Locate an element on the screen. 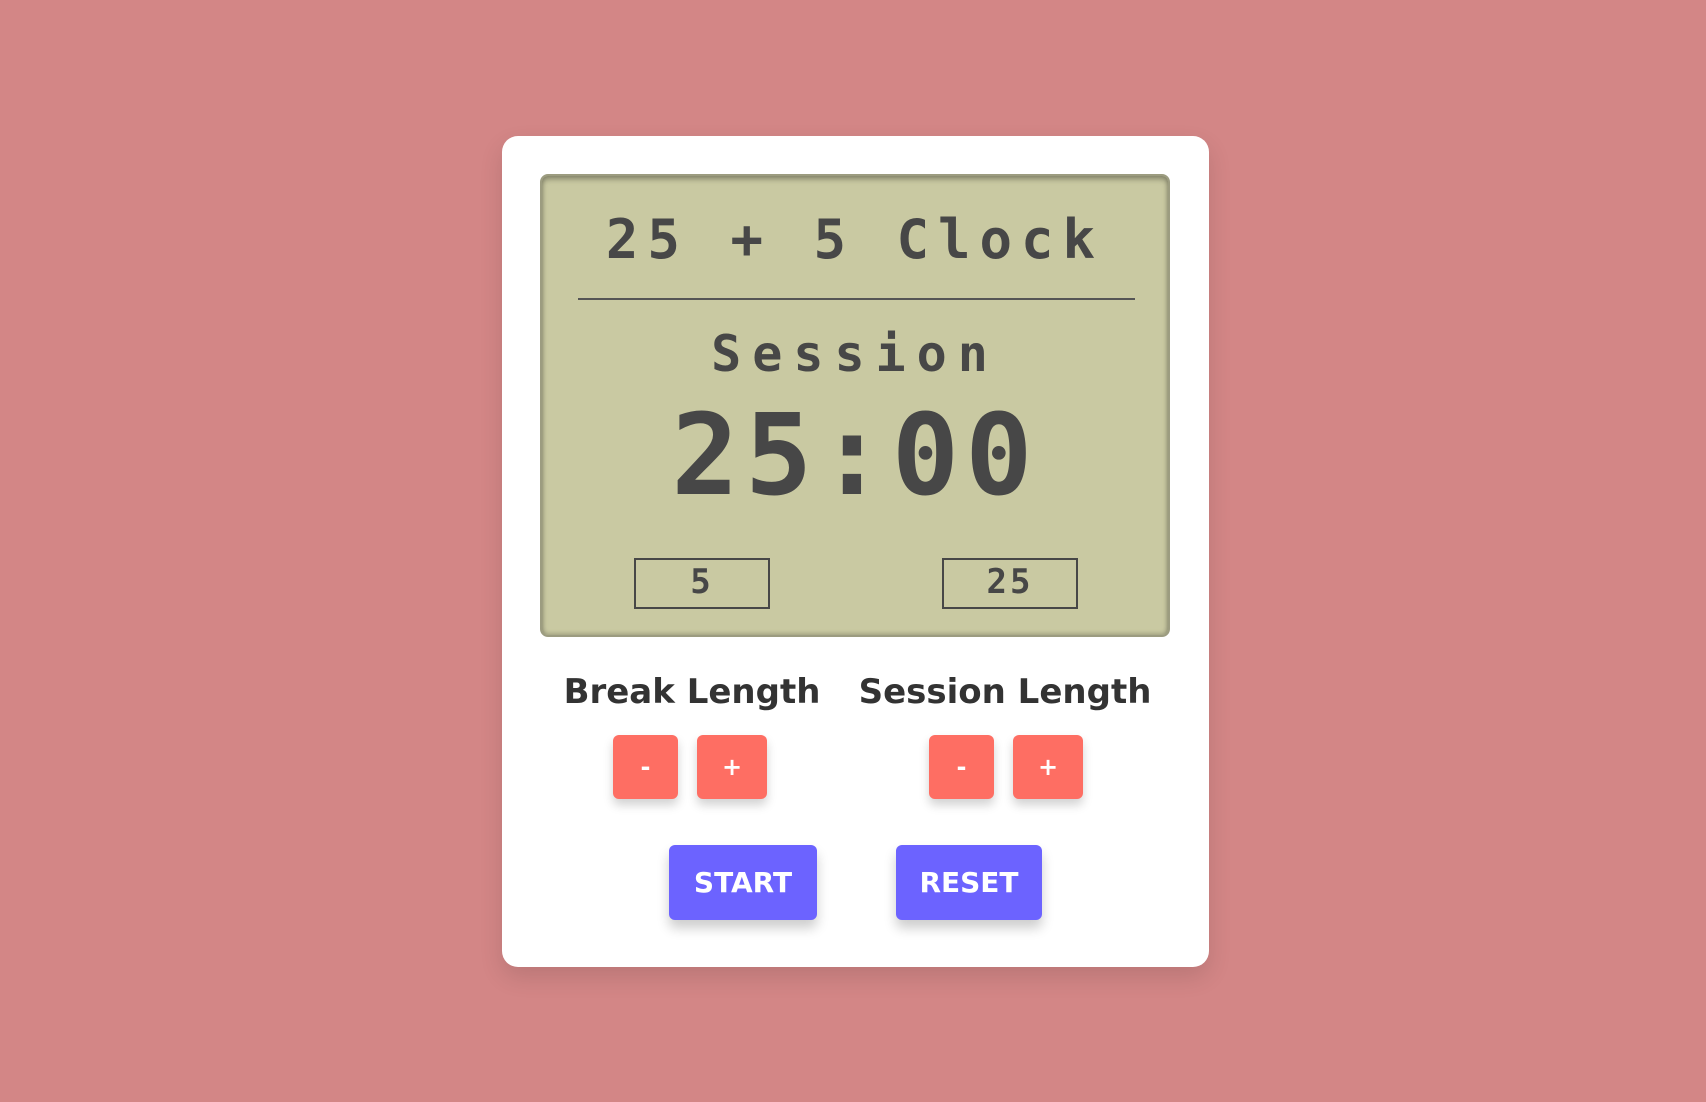 The height and width of the screenshot is (1102, 1706). break-increment-button: + is located at coordinates (732, 767).